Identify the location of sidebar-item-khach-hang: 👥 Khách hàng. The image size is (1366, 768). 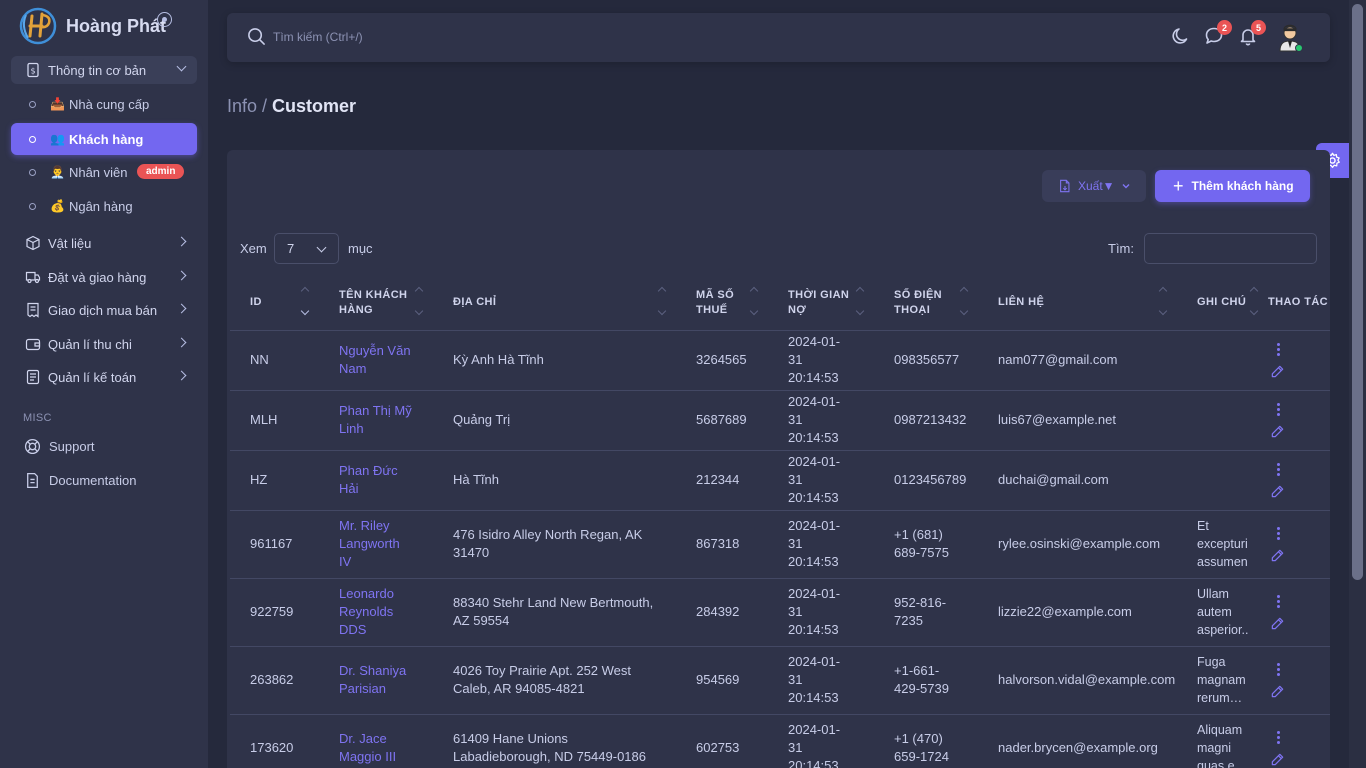
(104, 139).